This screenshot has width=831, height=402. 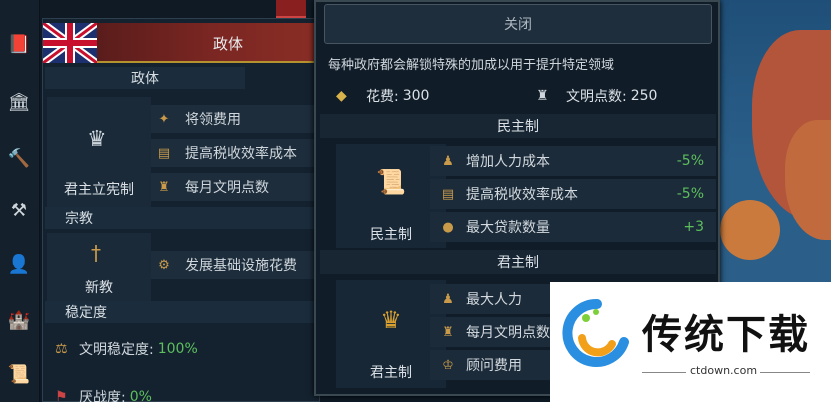 I want to click on close-button: 关闭, so click(x=518, y=24).